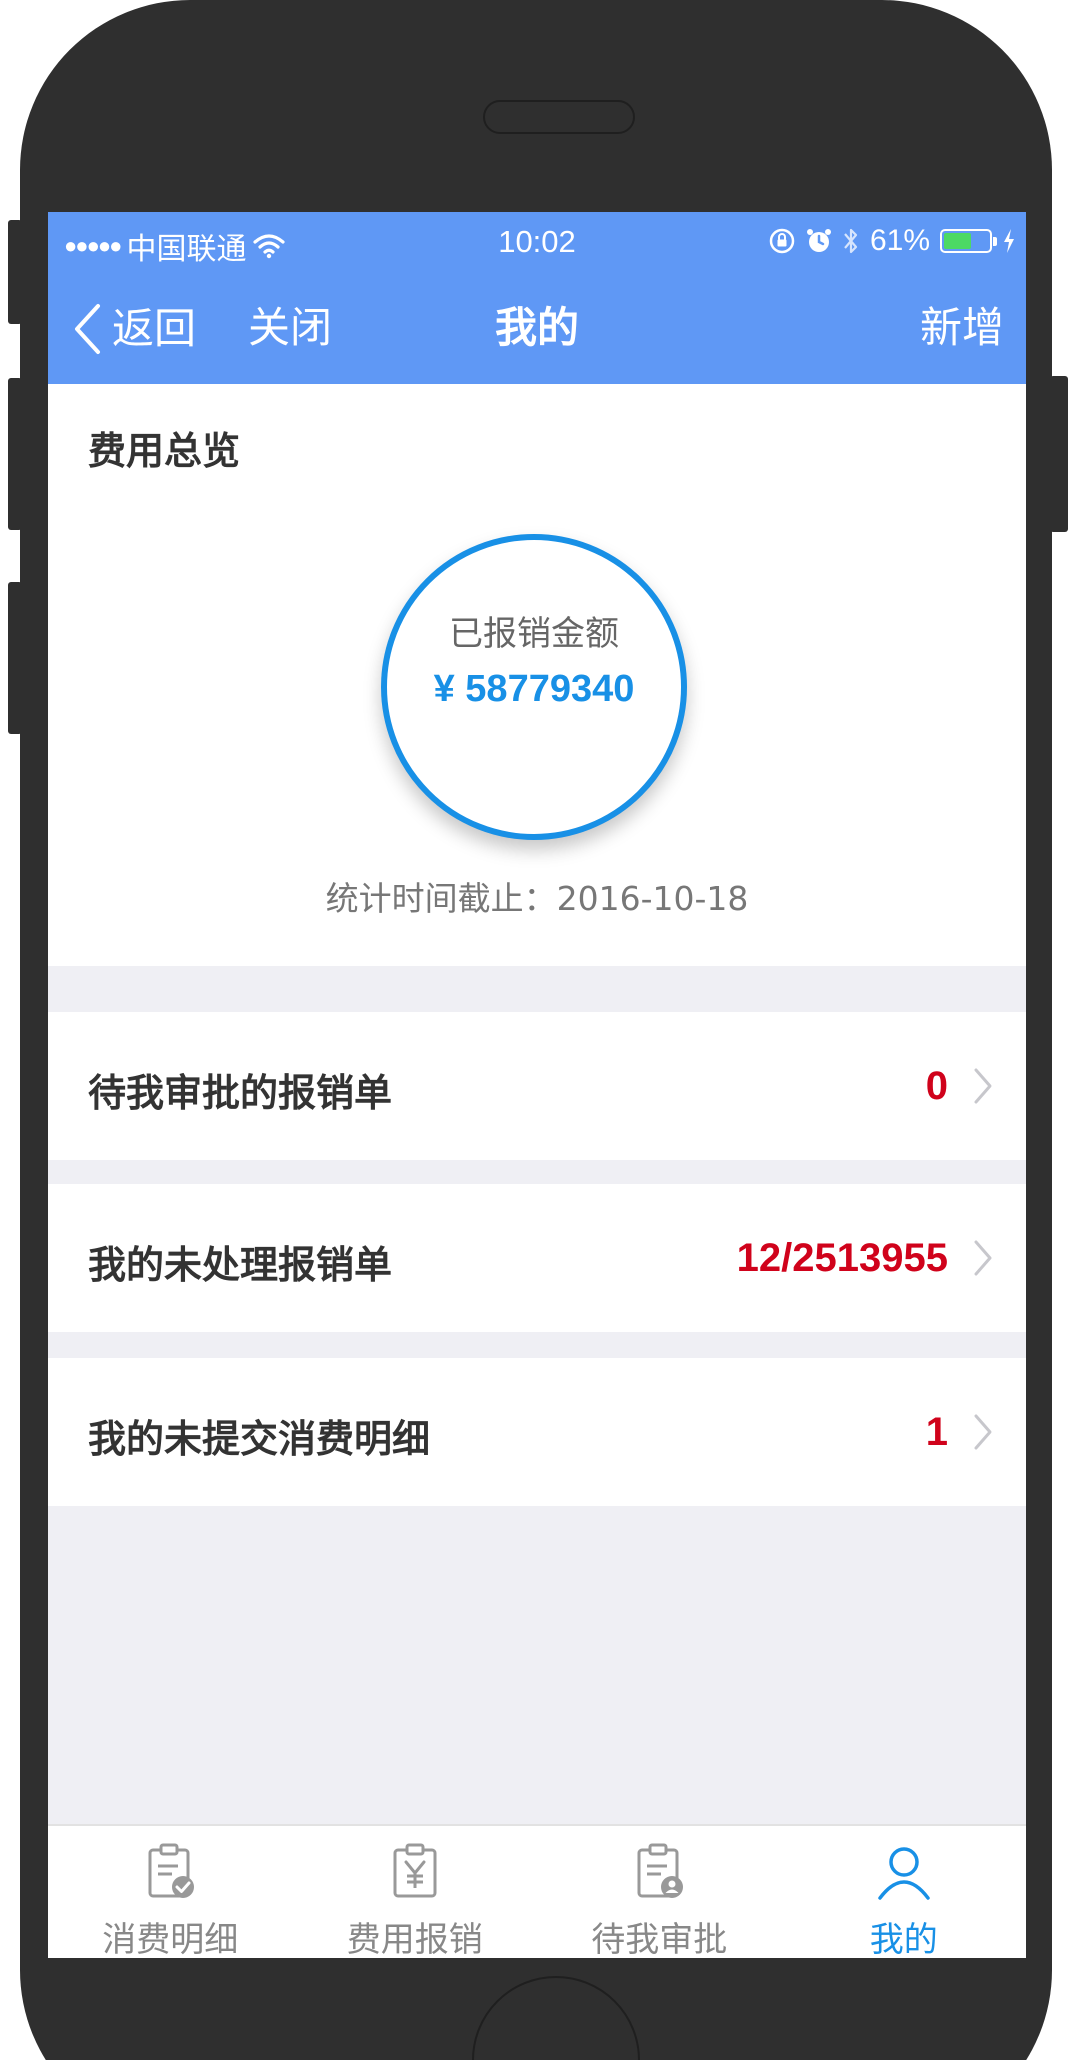 Image resolution: width=1072 pixels, height=2060 pixels. Describe the element at coordinates (904, 1873) in the screenshot. I see `person-icon` at that location.